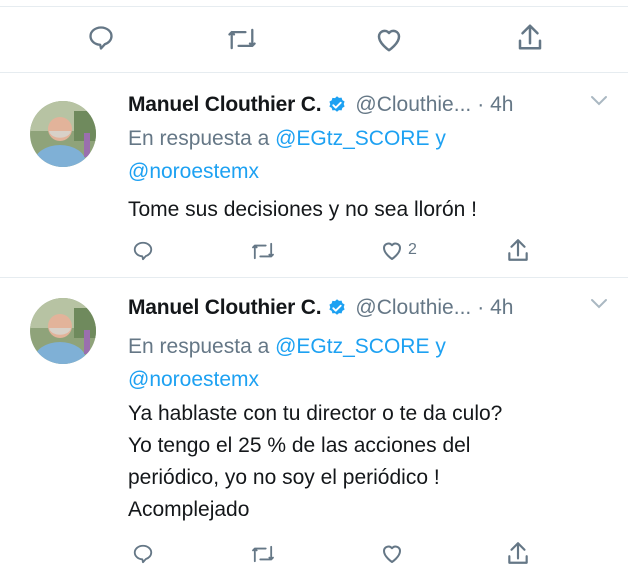 The image size is (628, 587). I want to click on like-button: 2, so click(398, 250).